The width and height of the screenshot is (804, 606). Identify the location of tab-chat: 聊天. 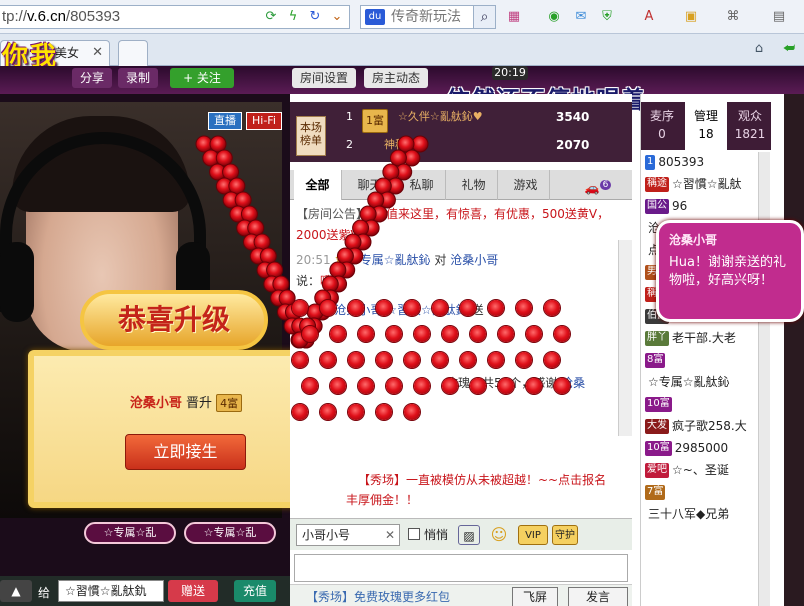
(370, 185).